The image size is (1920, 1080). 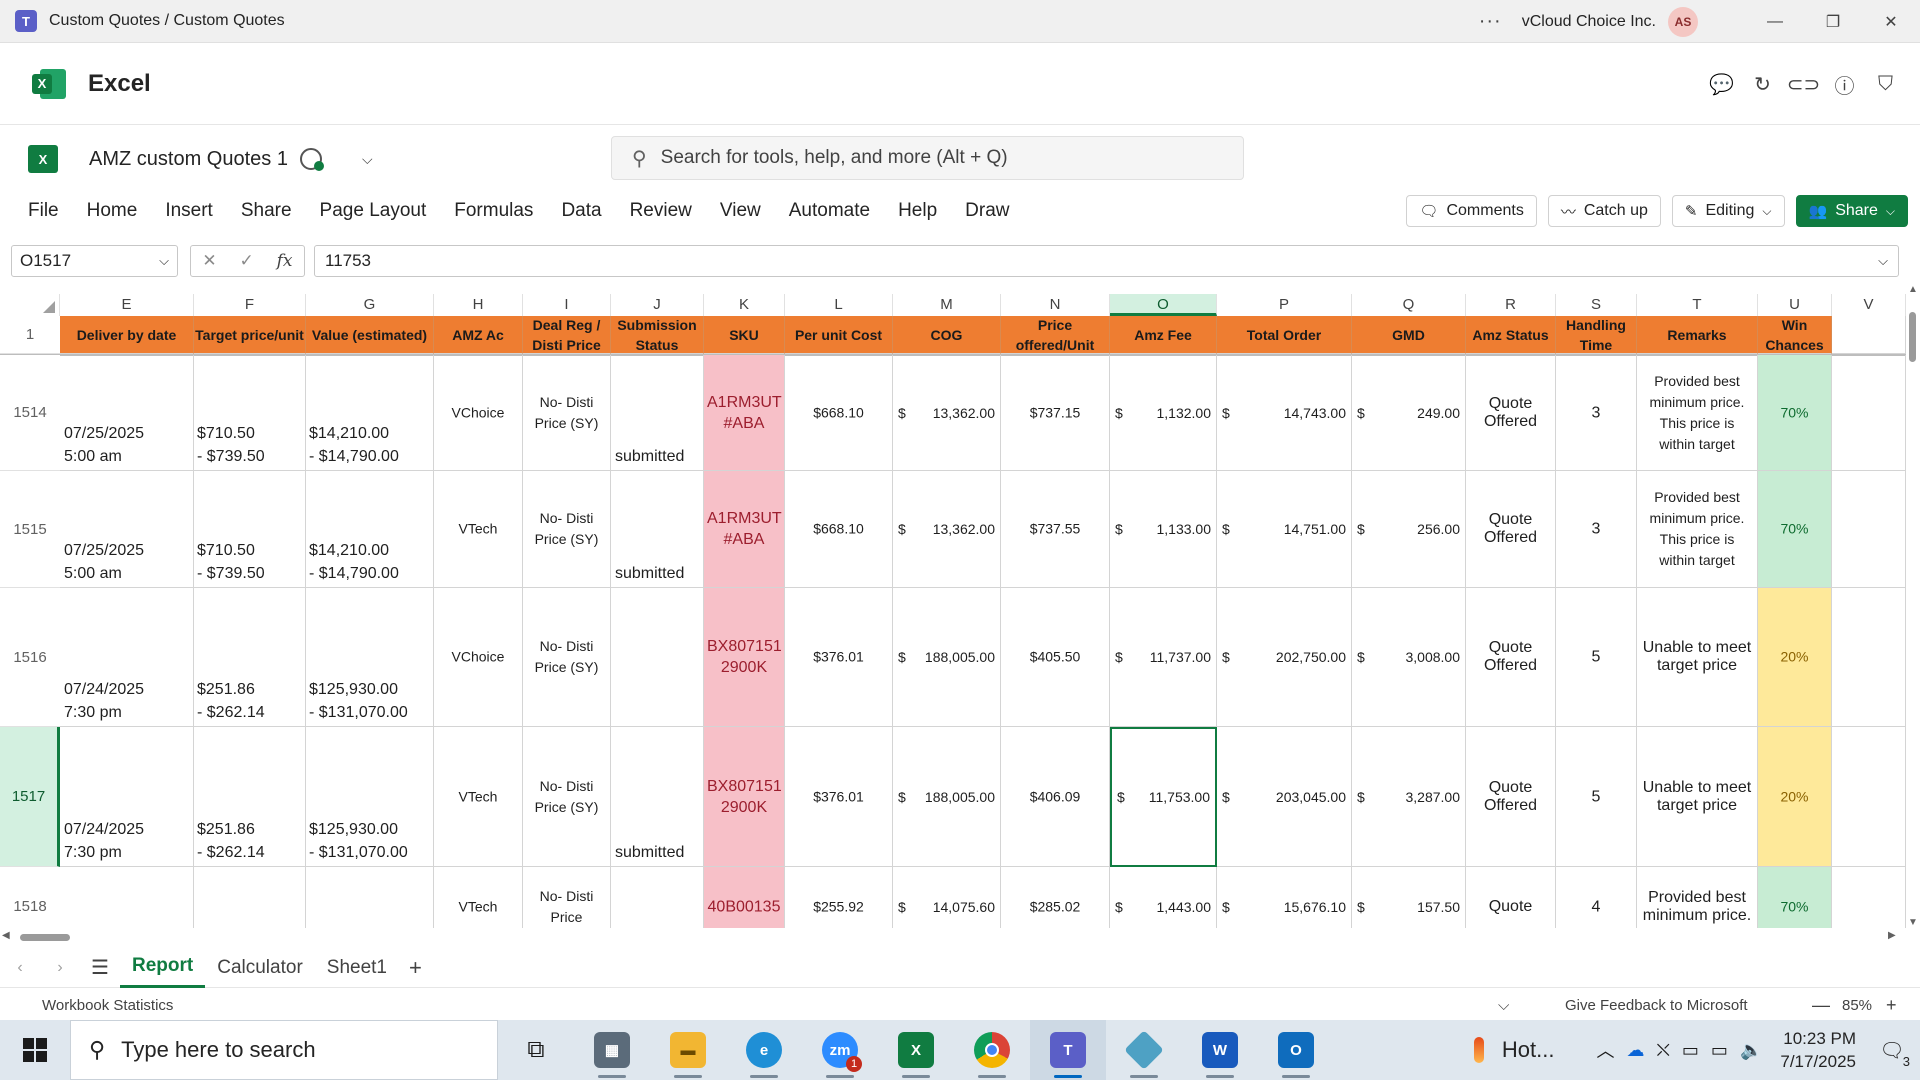 I want to click on cell-deliver-by-date: 07/25/2025 5:00 am, so click(x=127, y=413).